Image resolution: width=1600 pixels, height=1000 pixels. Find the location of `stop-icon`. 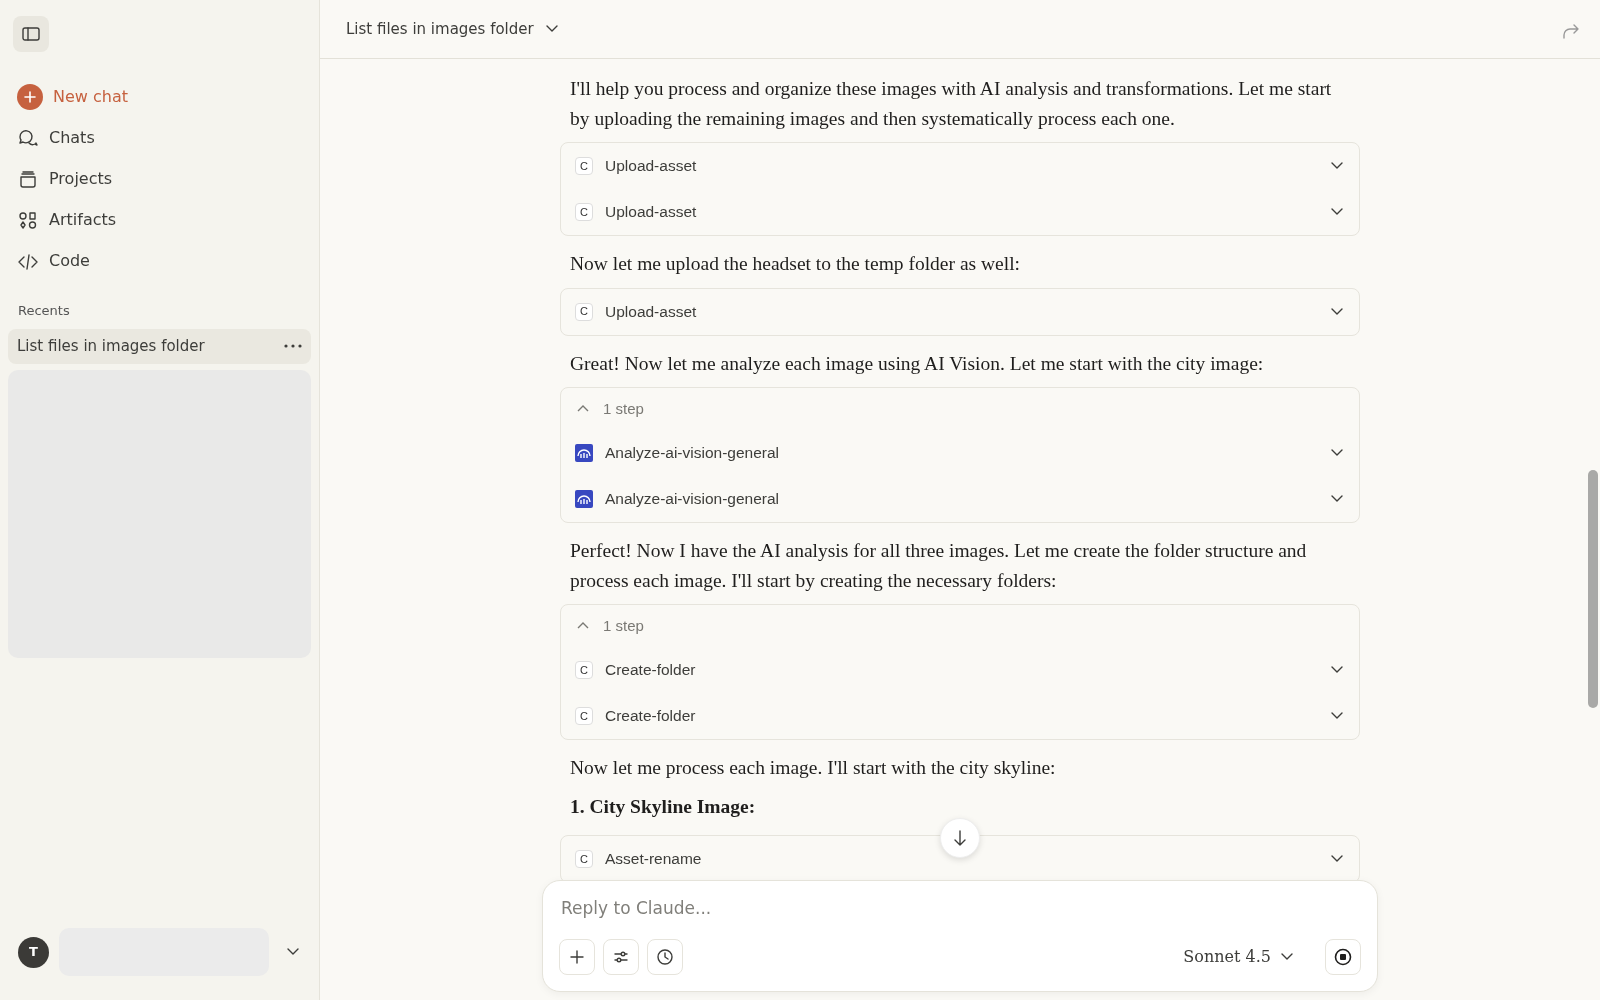

stop-icon is located at coordinates (1343, 956).